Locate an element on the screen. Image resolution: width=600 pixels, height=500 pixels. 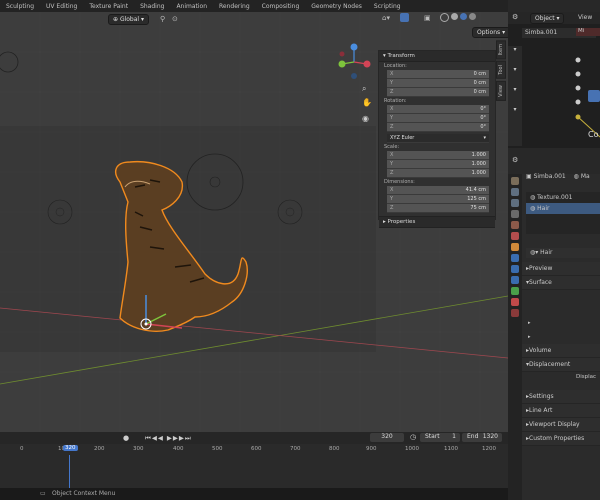
camera-view-icon: ◉ is located at coordinates (365, 118).